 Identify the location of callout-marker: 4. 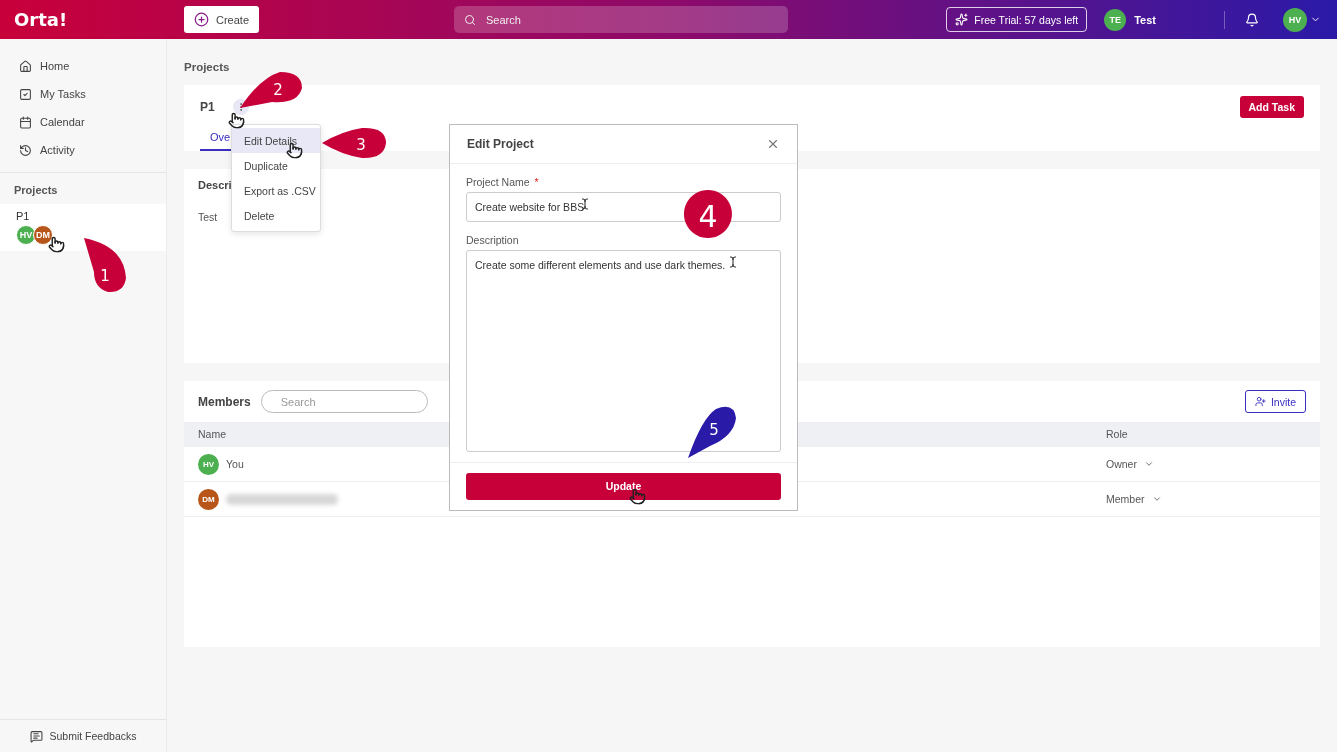
(708, 214).